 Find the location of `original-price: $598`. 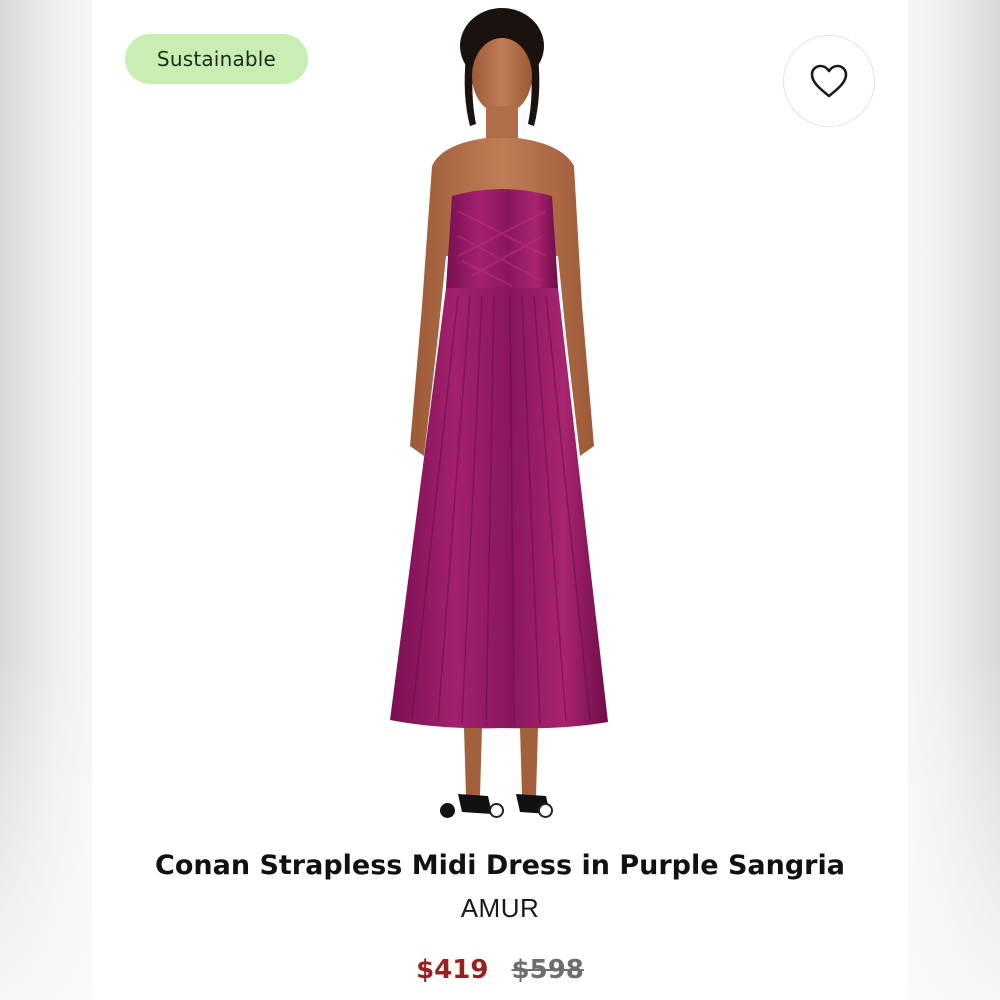

original-price: $598 is located at coordinates (547, 970).